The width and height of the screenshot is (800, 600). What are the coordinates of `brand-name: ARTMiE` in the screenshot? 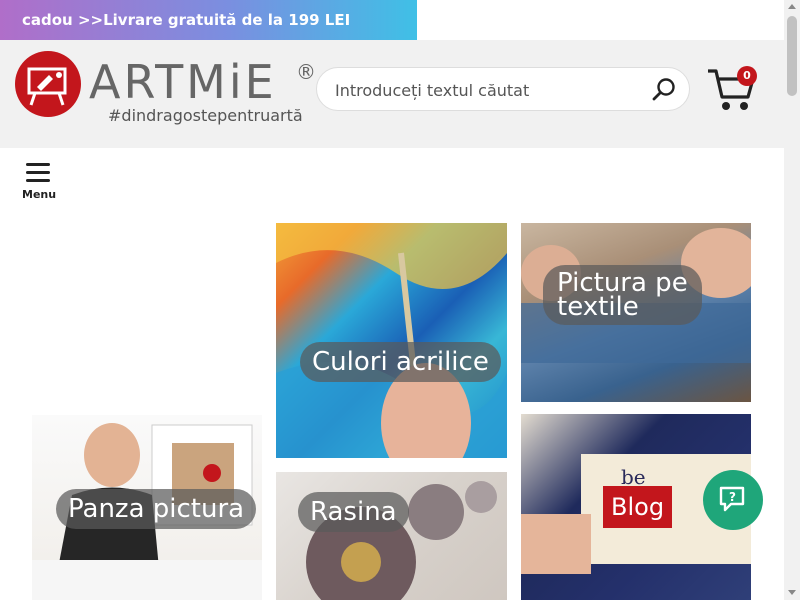 It's located at (183, 82).